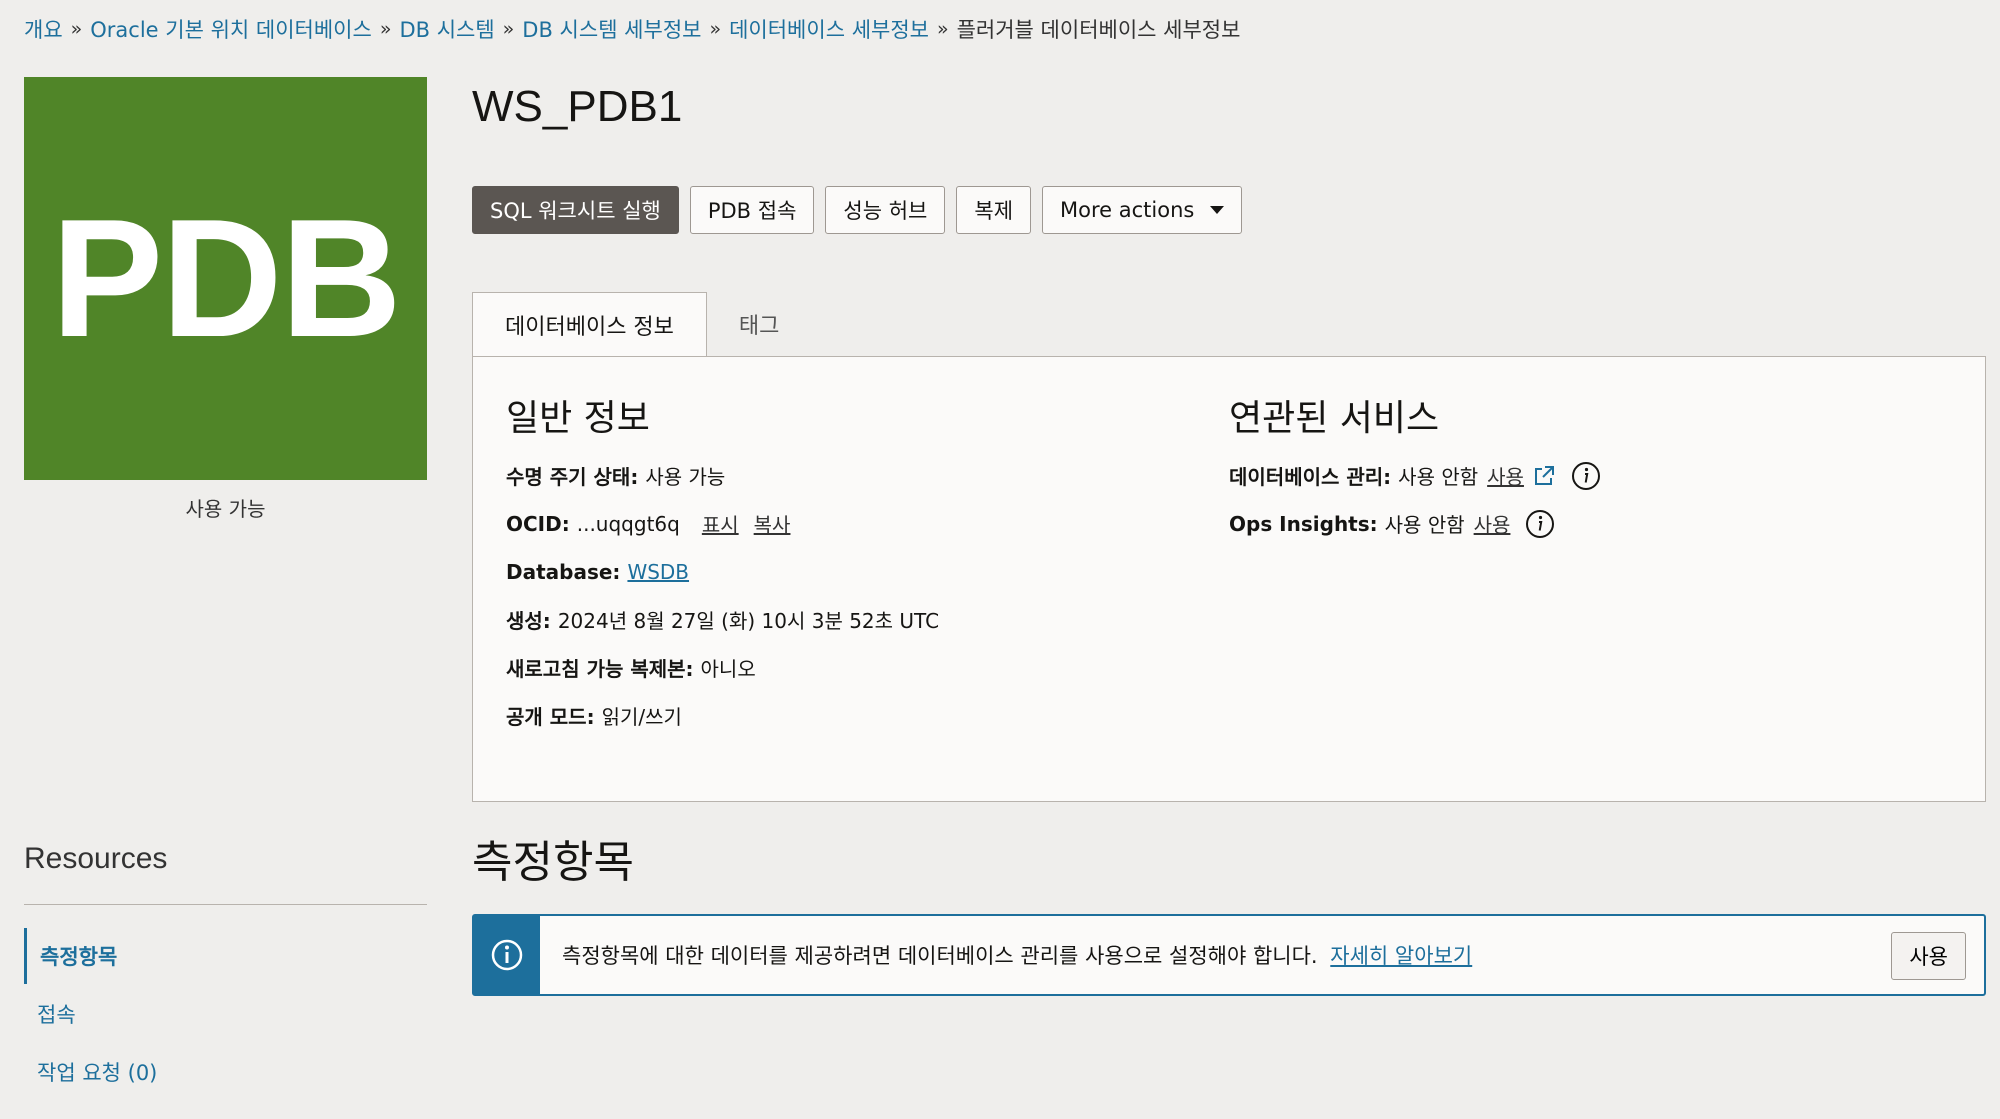 This screenshot has height=1119, width=2000. I want to click on tab-bar: 데이터베이스 정보 태그, so click(641, 324).